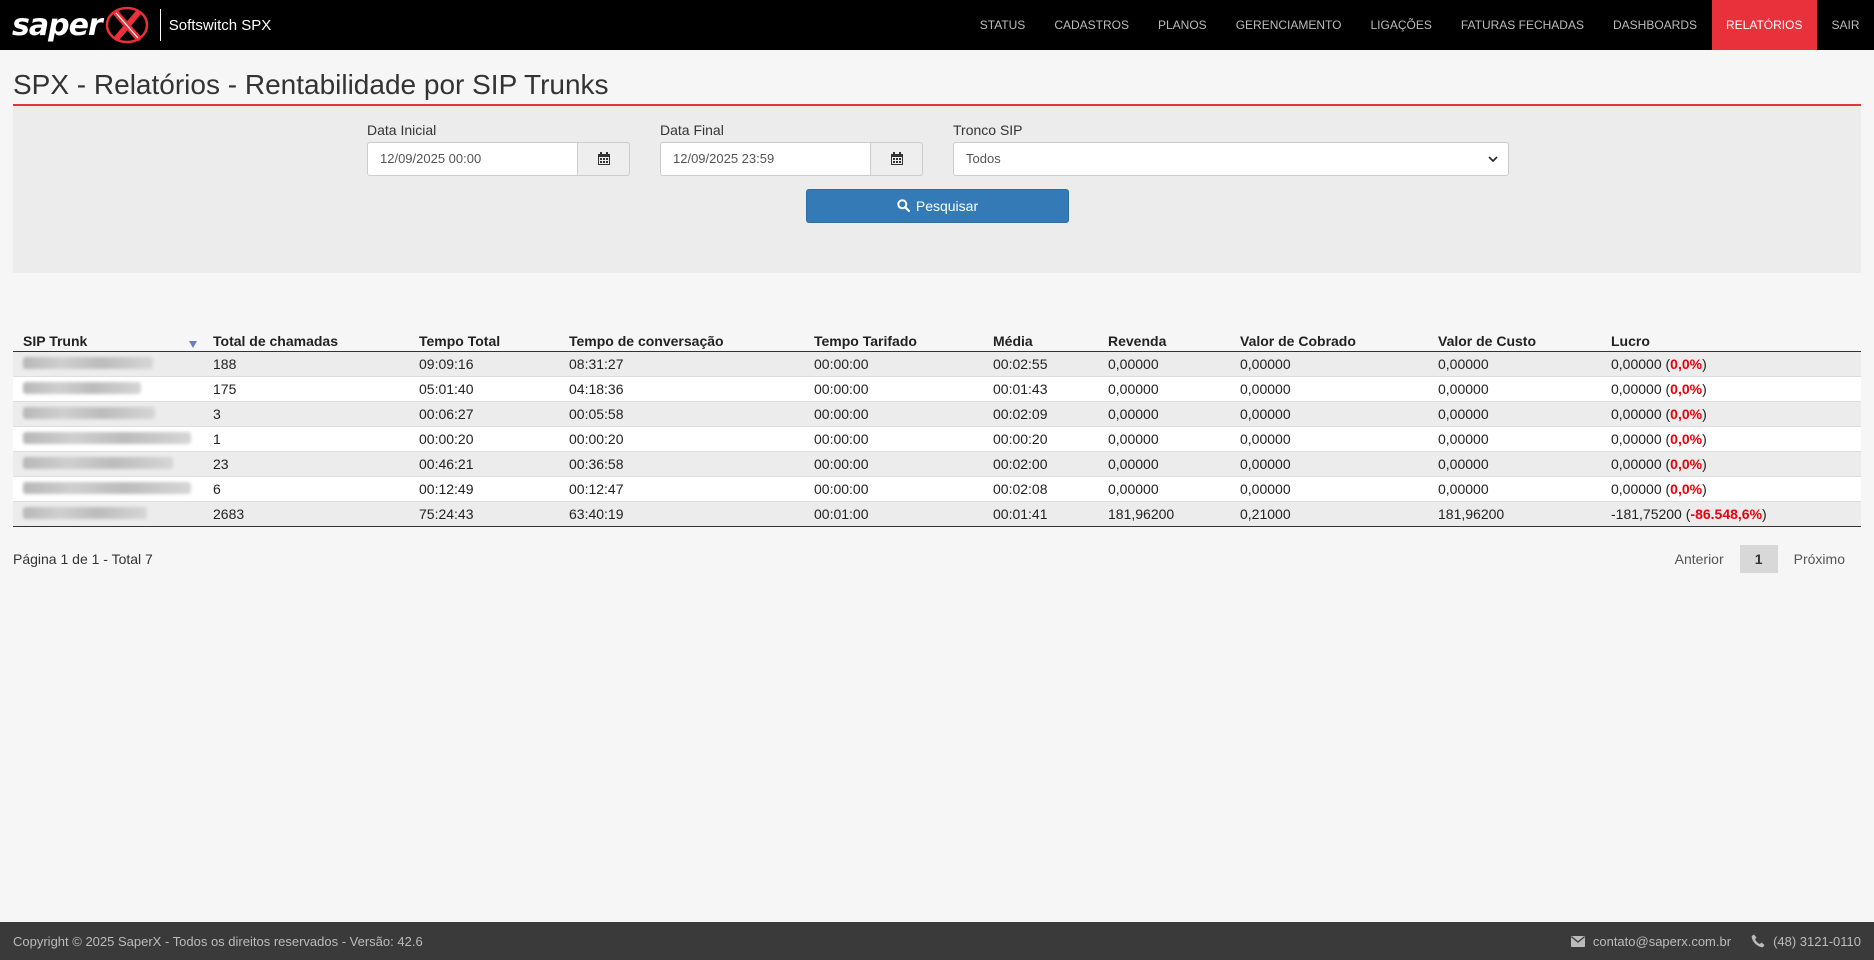 This screenshot has height=960, width=1874. Describe the element at coordinates (1731, 341) in the screenshot. I see `col-lucro: Lucro` at that location.